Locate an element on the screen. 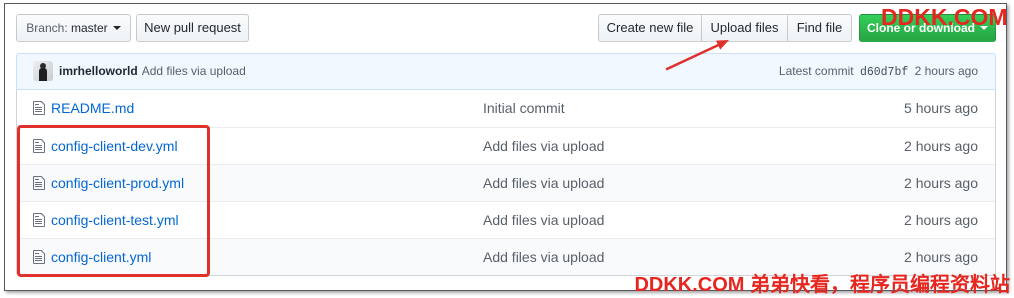 This screenshot has width=1014, height=298. commit-author-link: imrhelloworld is located at coordinates (98, 71).